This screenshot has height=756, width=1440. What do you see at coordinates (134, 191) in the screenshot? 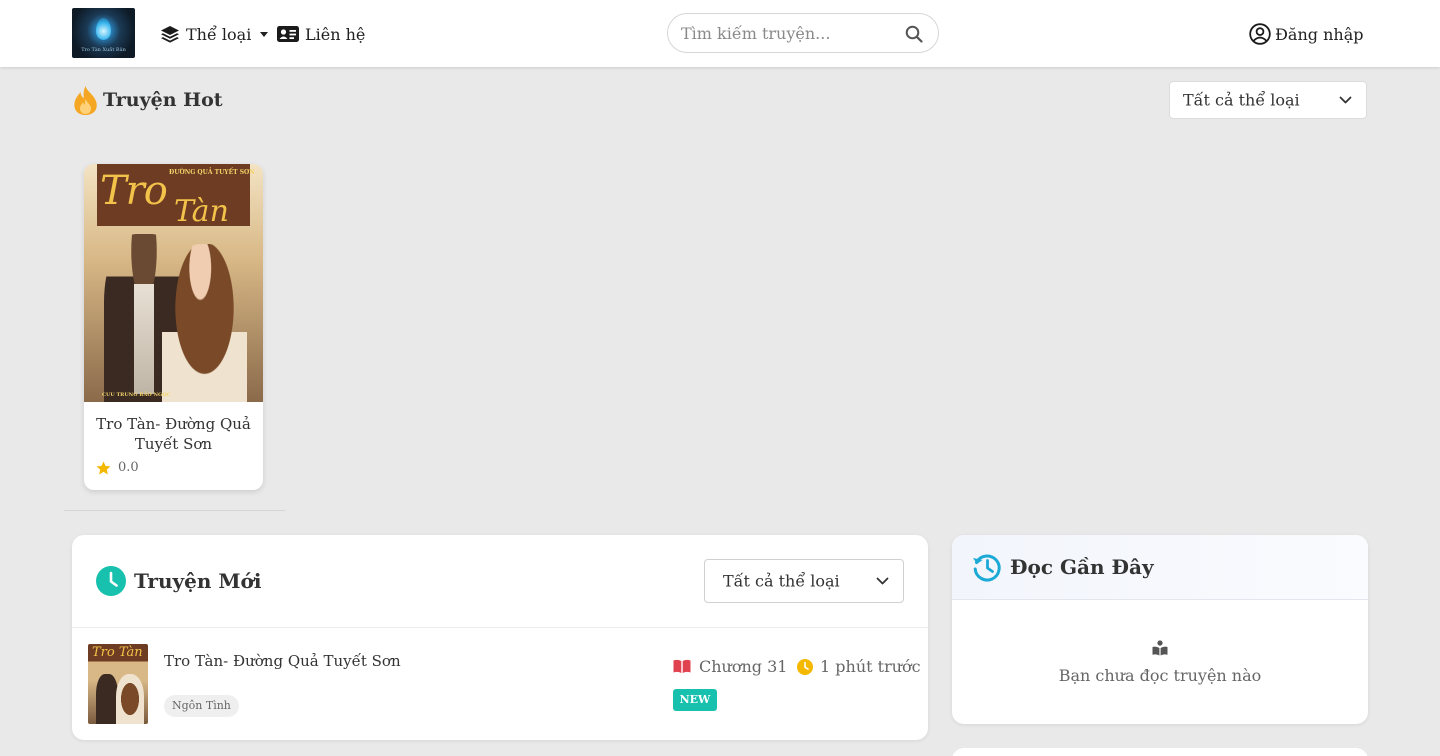
I see `cover-title-1: Tro` at bounding box center [134, 191].